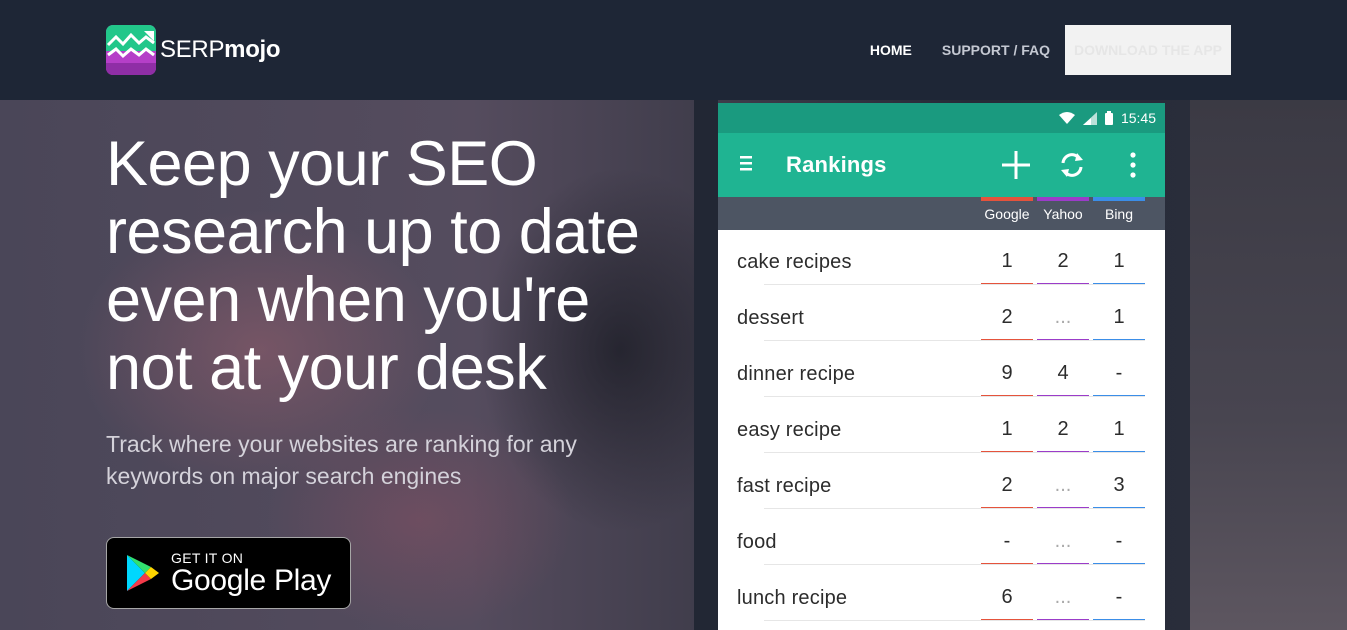 This screenshot has width=1347, height=630. What do you see at coordinates (770, 318) in the screenshot?
I see `keyword-label: dessert` at bounding box center [770, 318].